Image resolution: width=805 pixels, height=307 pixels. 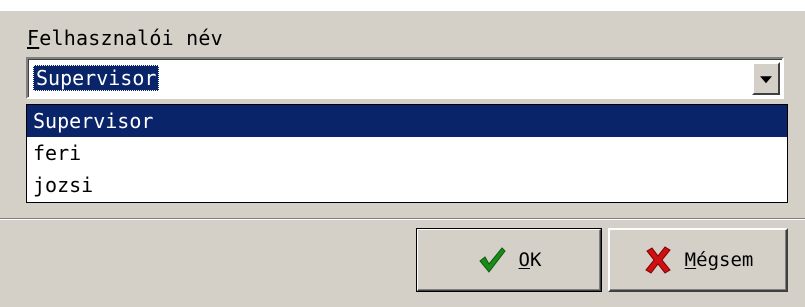 I want to click on x-icon, so click(x=657, y=260).